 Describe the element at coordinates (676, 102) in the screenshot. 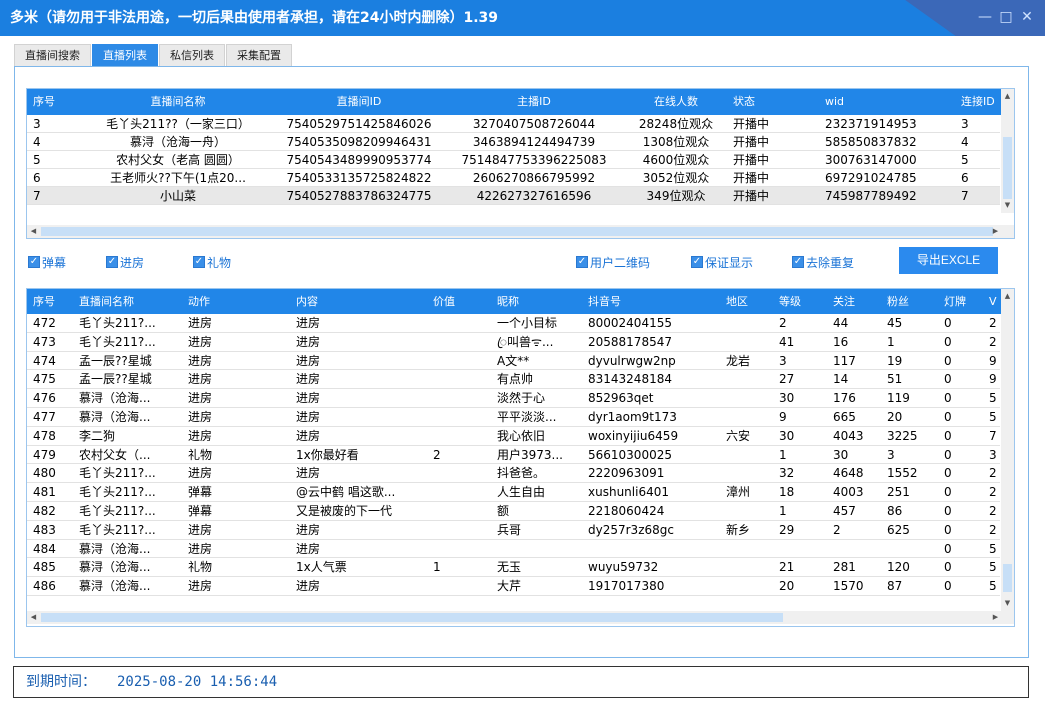

I see `column-header: 在线人数` at that location.